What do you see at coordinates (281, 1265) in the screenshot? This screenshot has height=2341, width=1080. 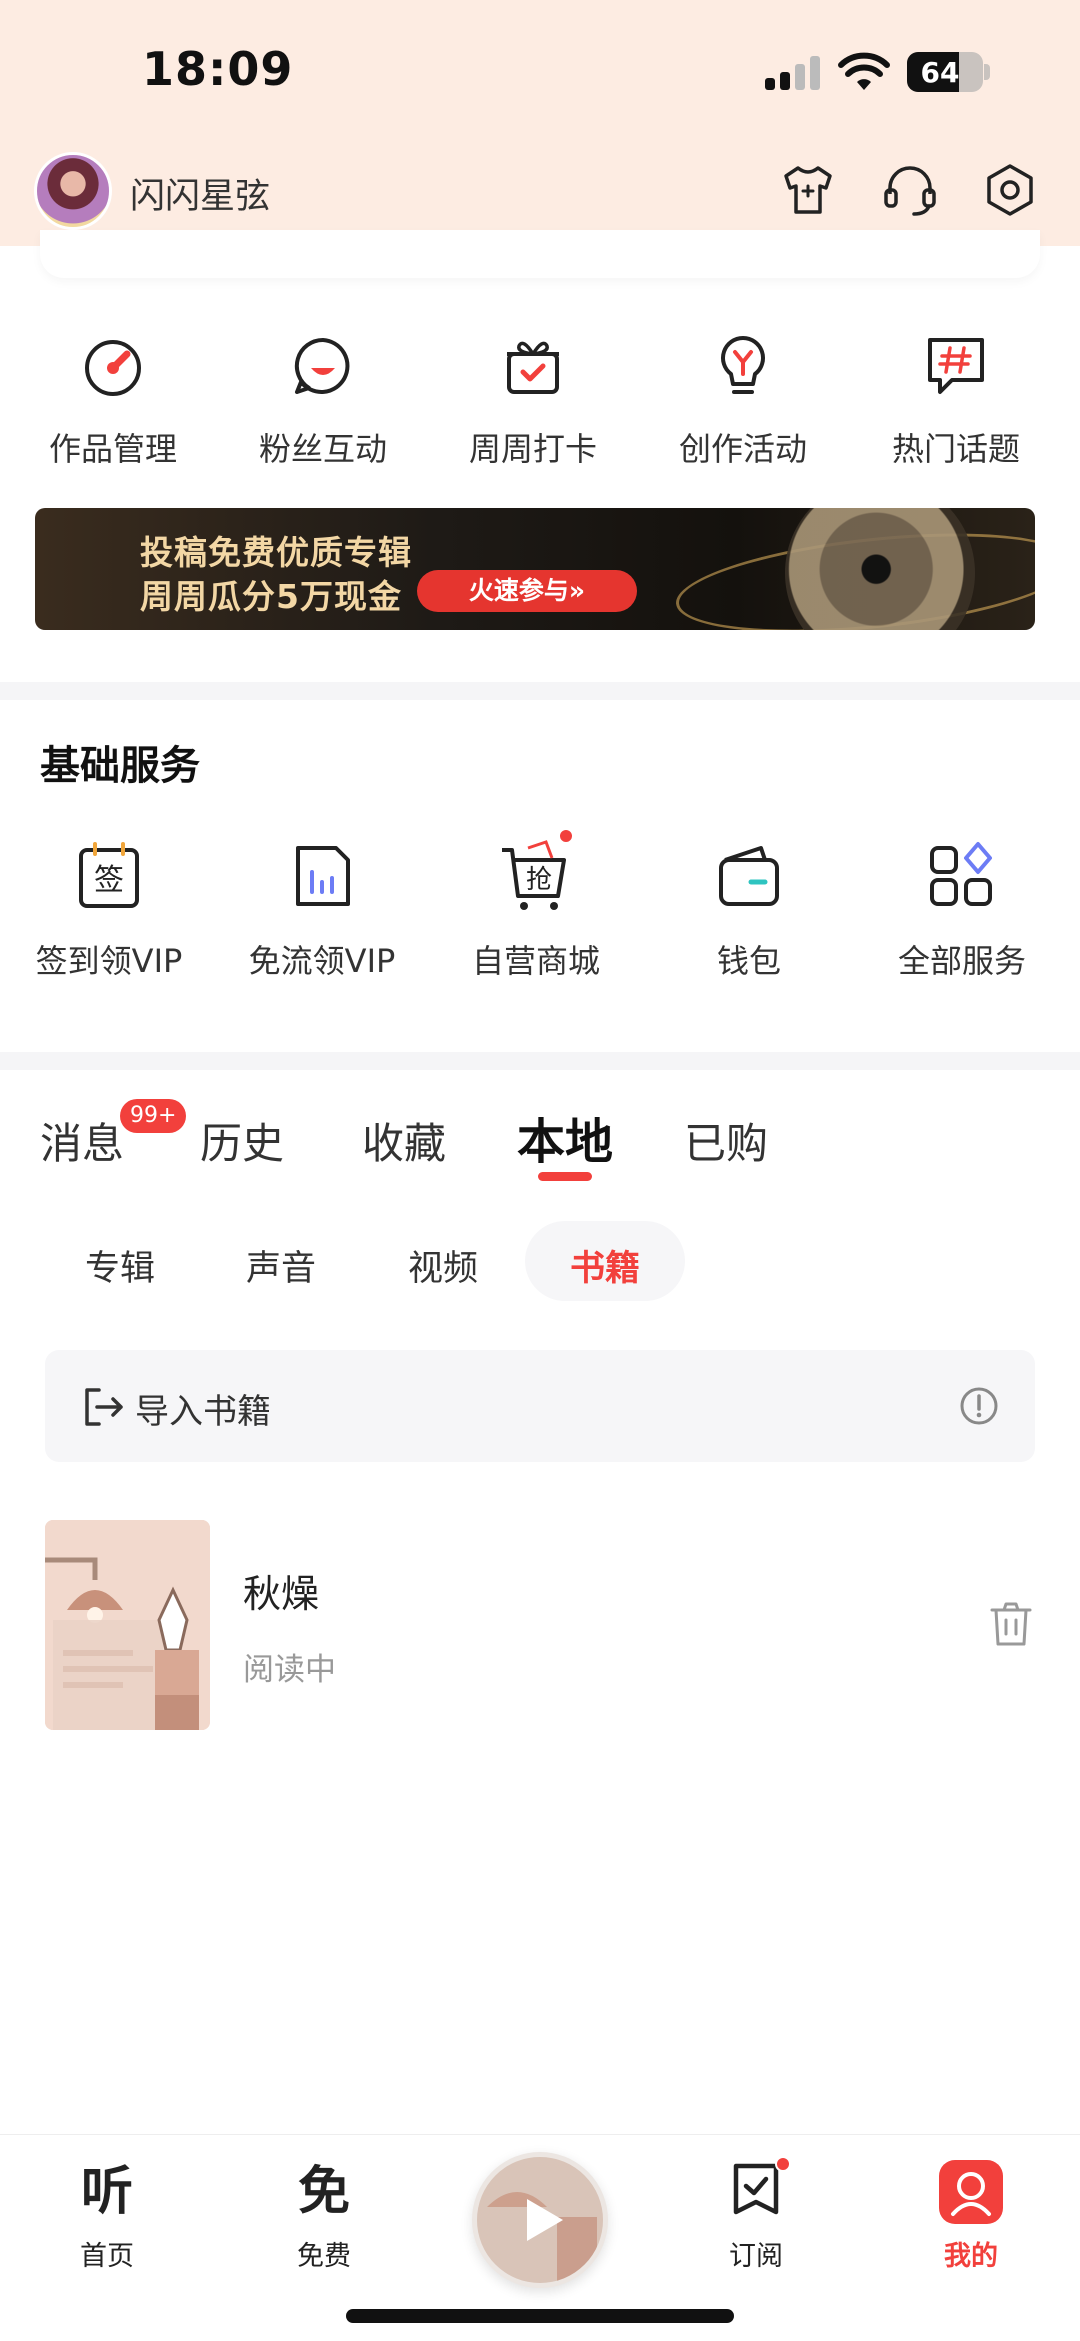 I see `subtab-sounds: 声音` at bounding box center [281, 1265].